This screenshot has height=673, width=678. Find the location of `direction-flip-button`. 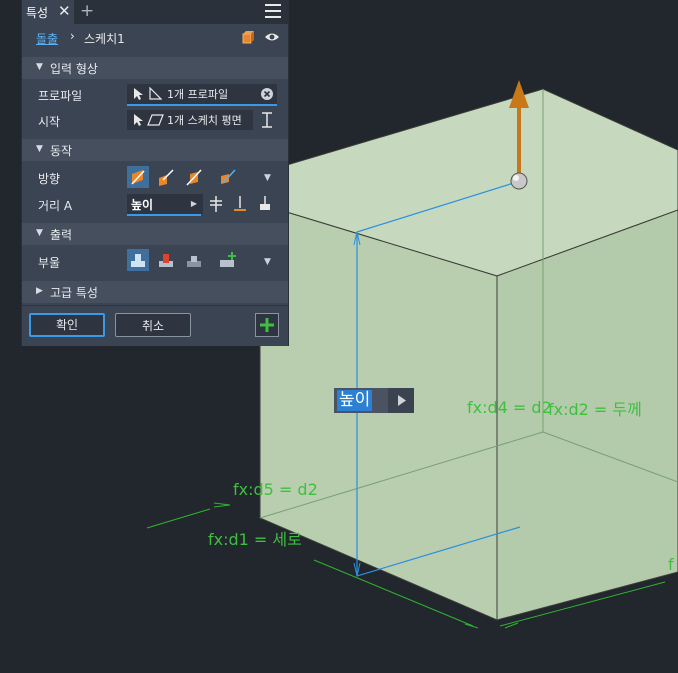

direction-flip-button is located at coordinates (166, 177).